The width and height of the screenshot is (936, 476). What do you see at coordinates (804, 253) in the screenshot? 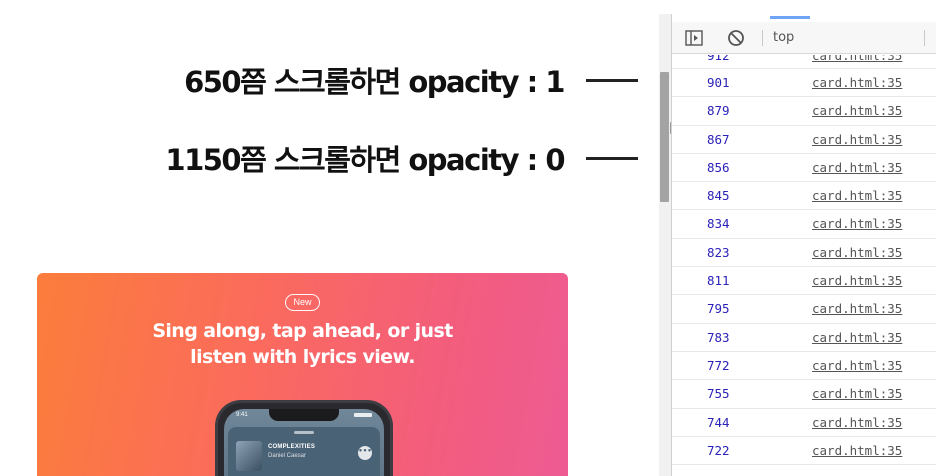
I see `console-log-row: 823 card.html:35` at bounding box center [804, 253].